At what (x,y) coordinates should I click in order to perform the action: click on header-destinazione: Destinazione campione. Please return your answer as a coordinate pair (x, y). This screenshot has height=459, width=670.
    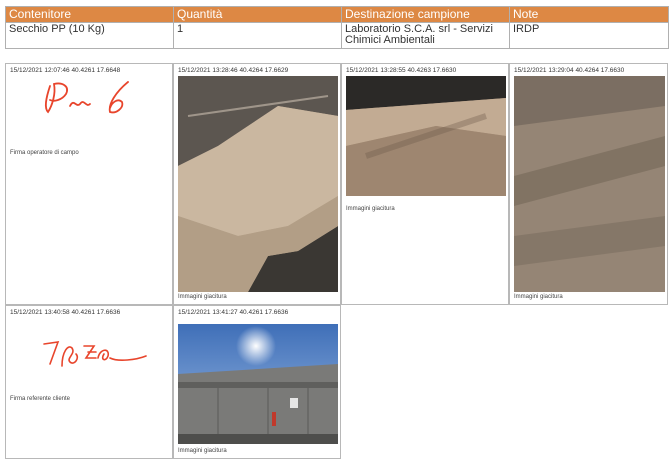
    Looking at the image, I should click on (425, 14).